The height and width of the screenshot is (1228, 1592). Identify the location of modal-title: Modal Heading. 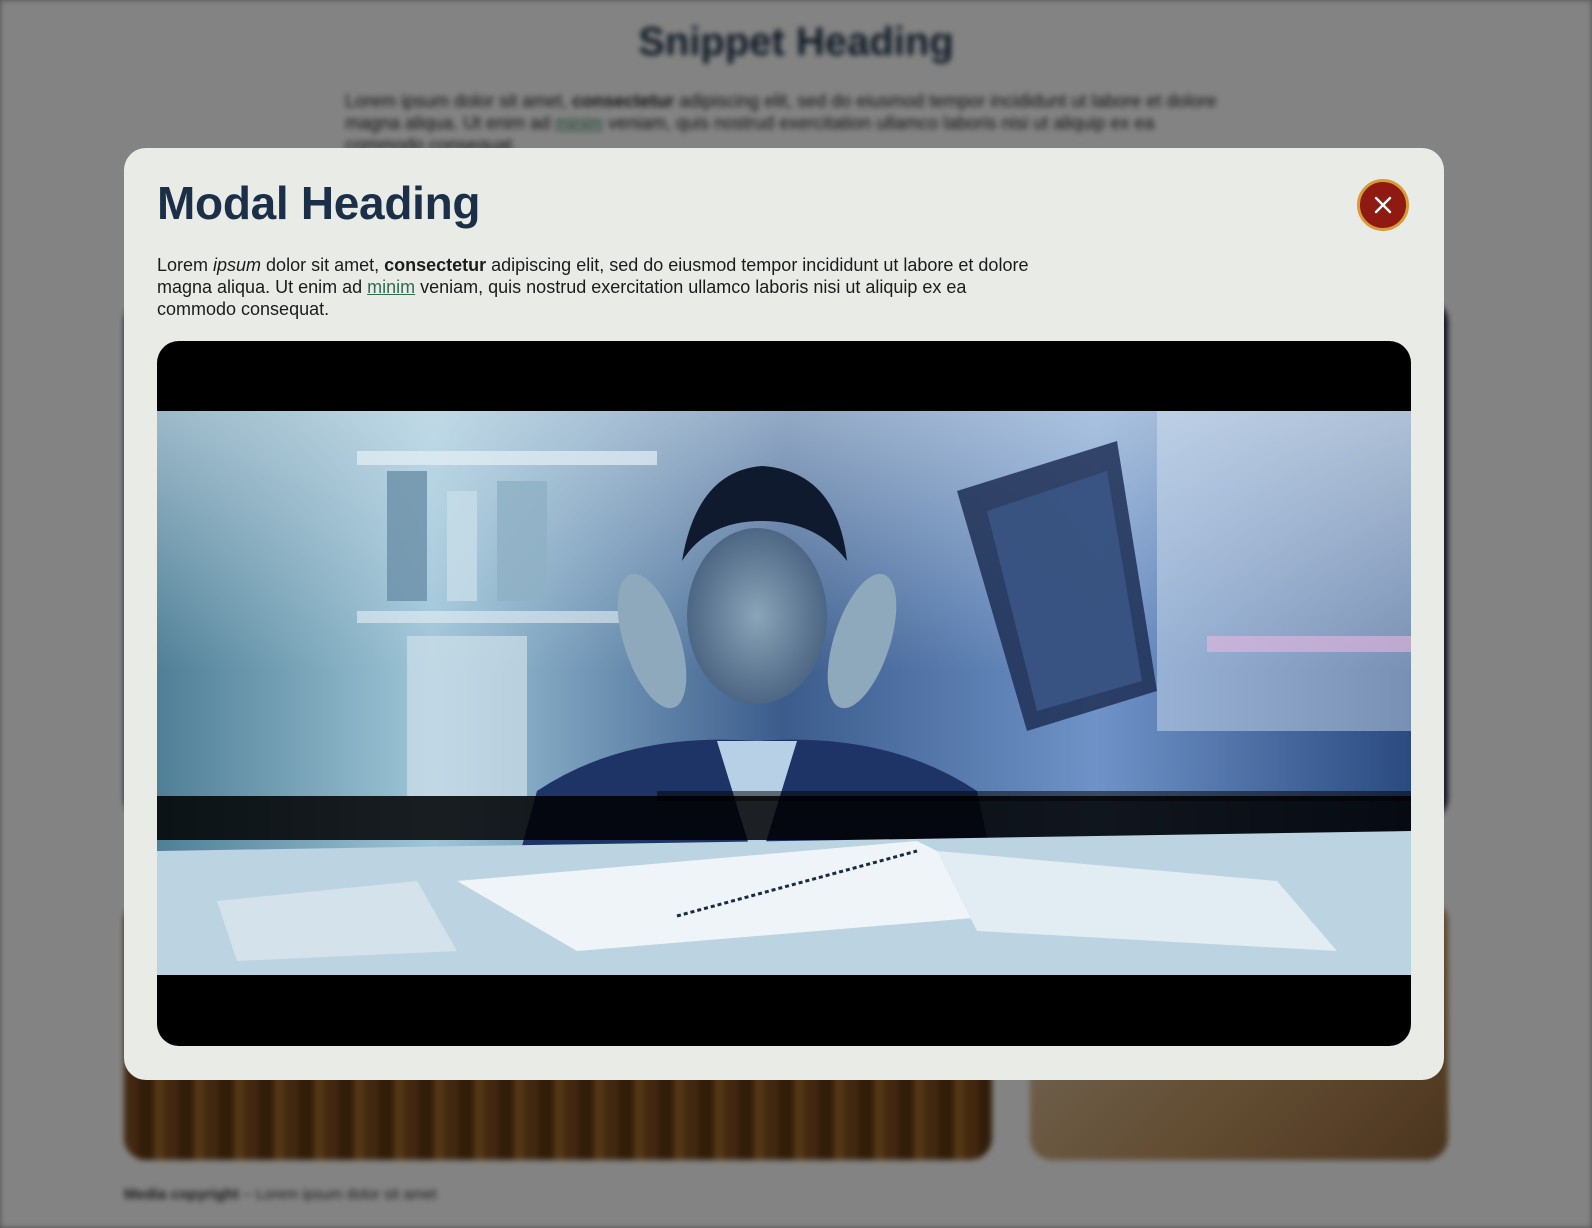
(319, 203).